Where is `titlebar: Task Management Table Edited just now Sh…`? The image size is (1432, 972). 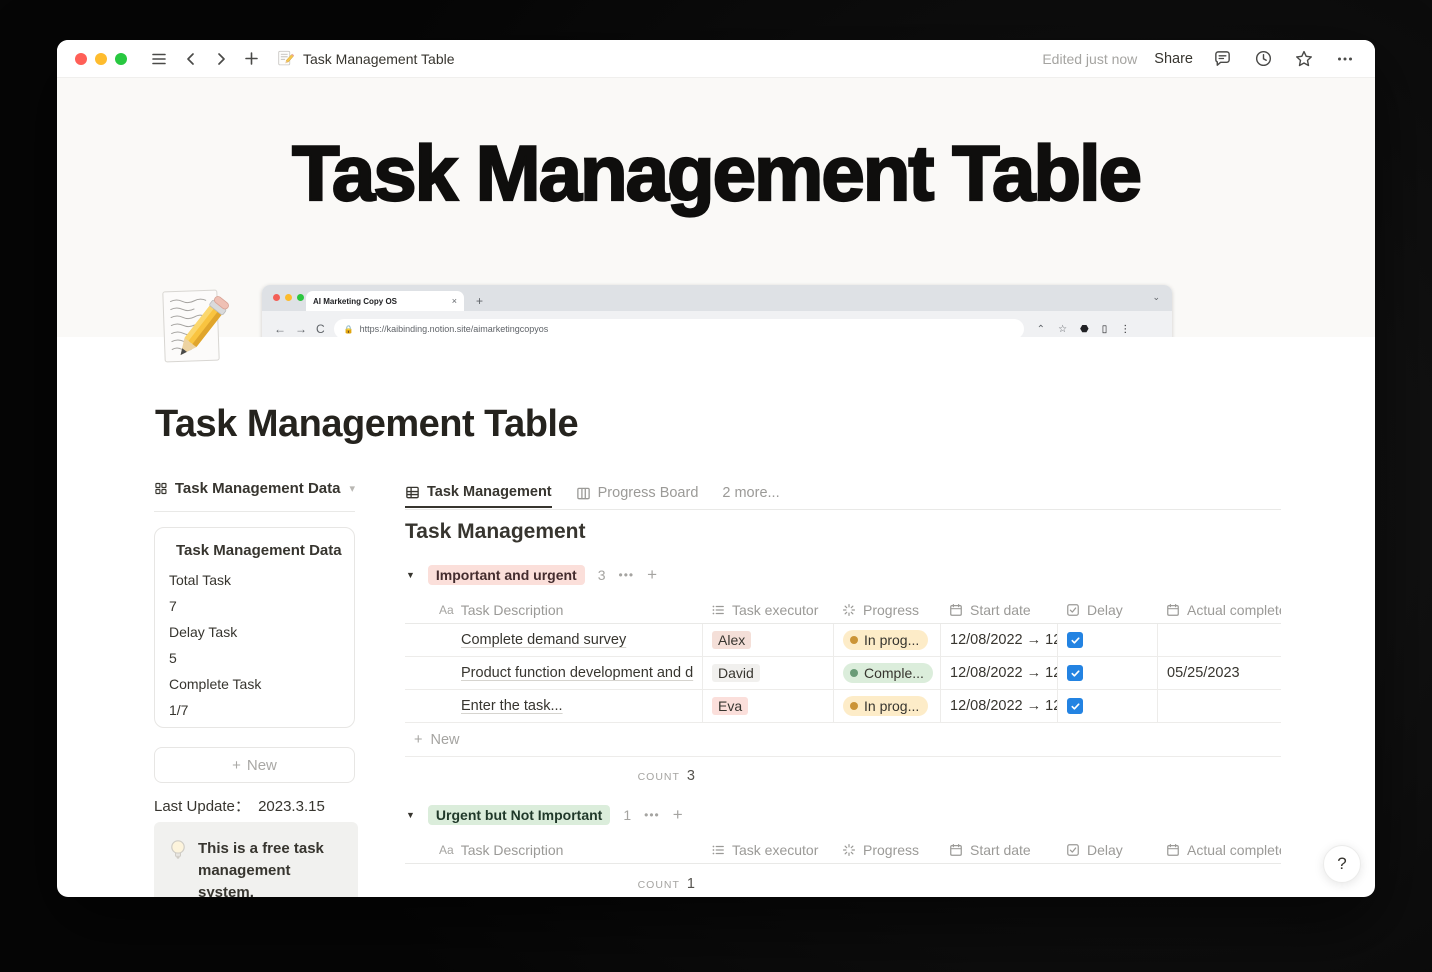
titlebar: Task Management Table Edited just now Sh… is located at coordinates (716, 59).